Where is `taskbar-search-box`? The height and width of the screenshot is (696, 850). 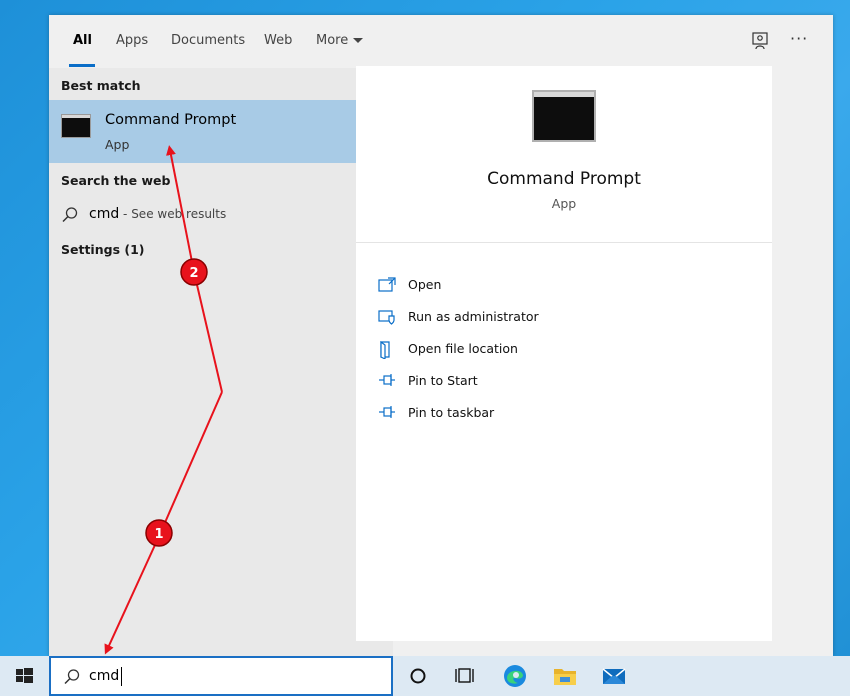
taskbar-search-box is located at coordinates (221, 676).